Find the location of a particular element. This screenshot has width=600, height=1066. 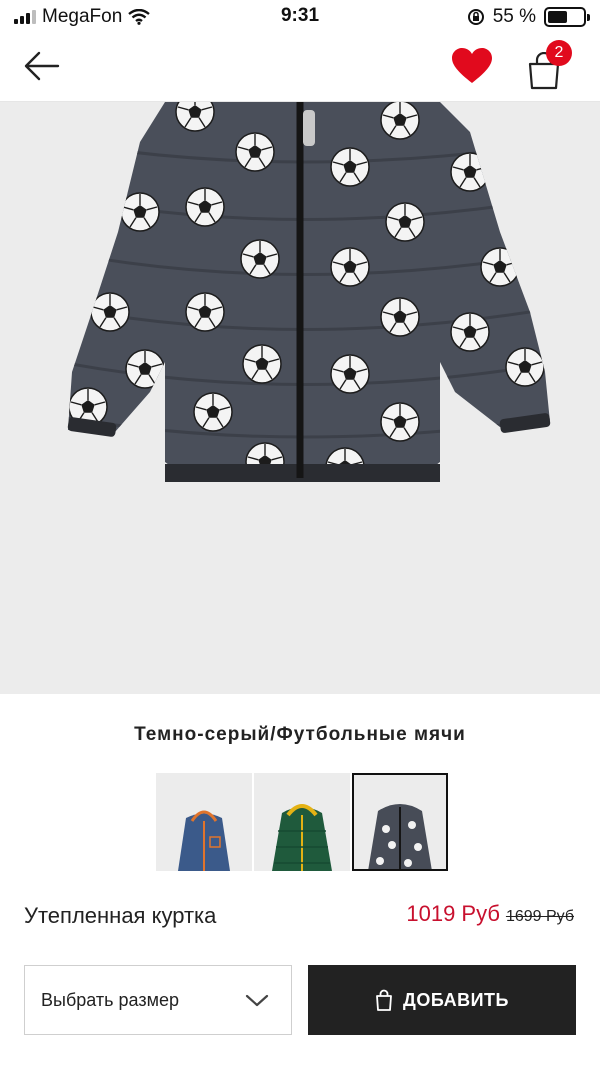

battery-icon is located at coordinates (567, 17).